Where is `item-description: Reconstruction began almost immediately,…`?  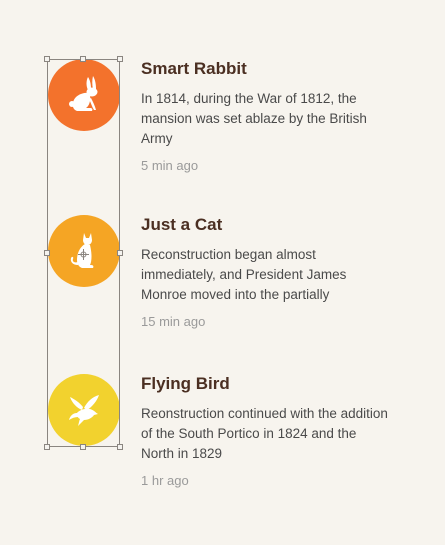
item-description: Reconstruction began almost immediately,… is located at coordinates (244, 274).